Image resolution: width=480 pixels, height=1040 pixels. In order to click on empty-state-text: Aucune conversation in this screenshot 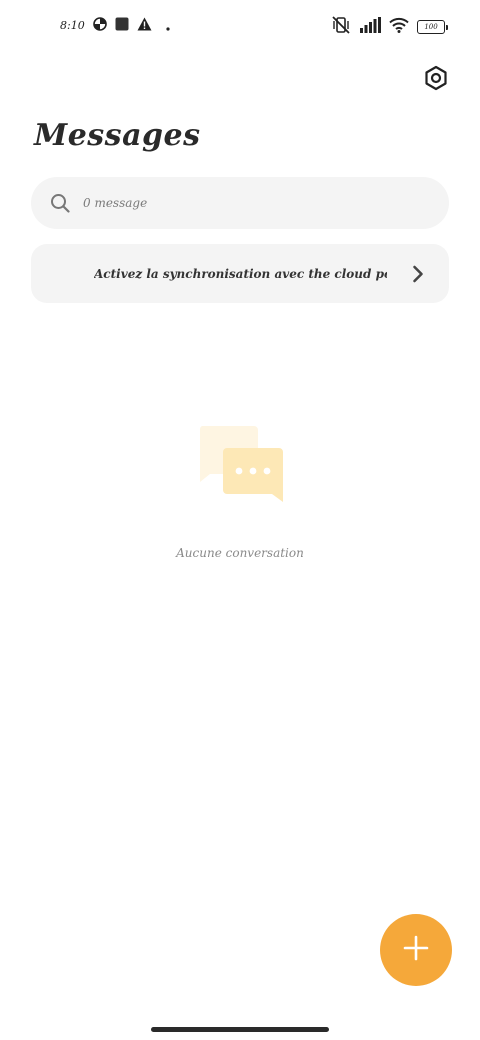, I will do `click(240, 553)`.